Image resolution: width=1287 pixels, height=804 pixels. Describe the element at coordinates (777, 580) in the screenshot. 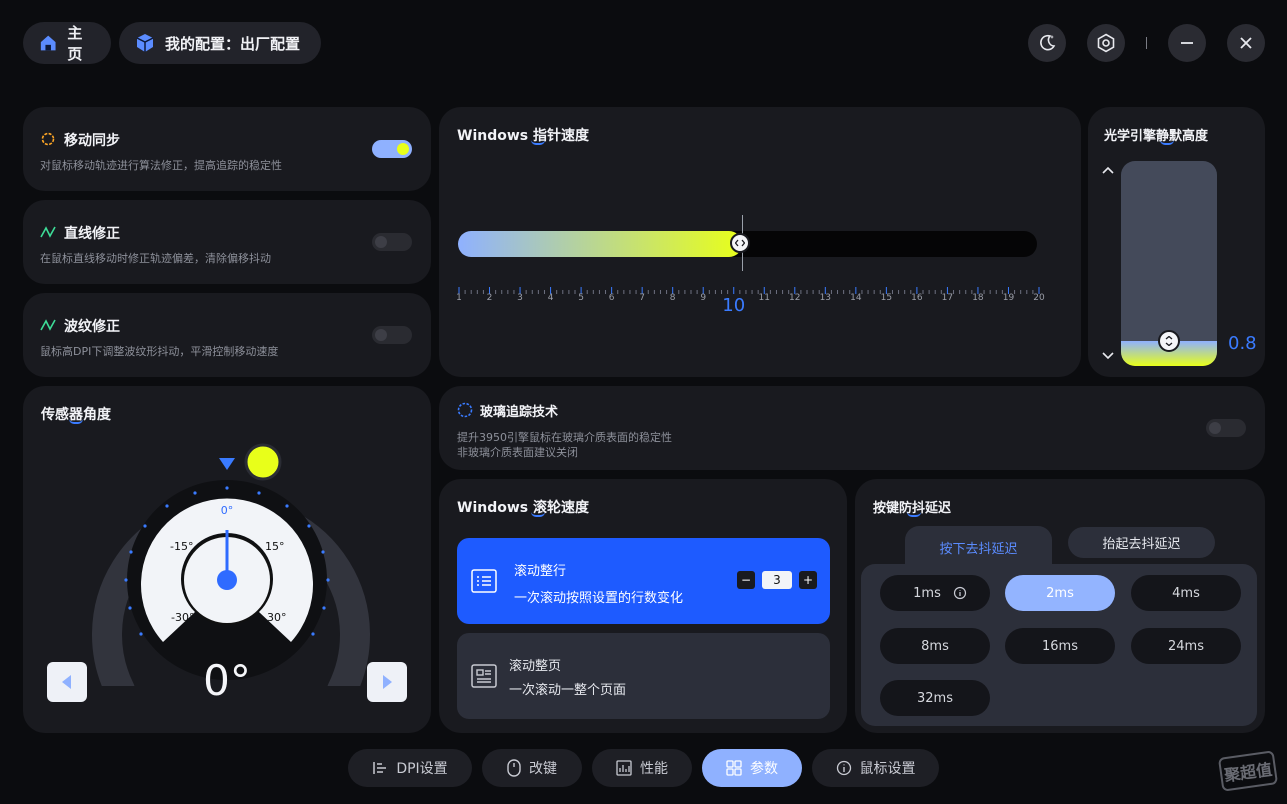

I see `scroll-lines-input: 3` at that location.